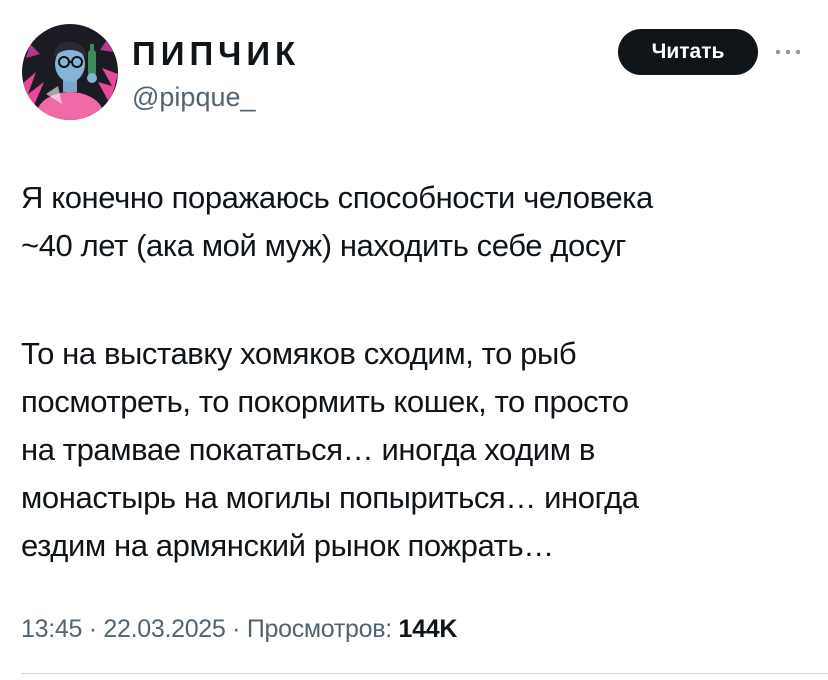  What do you see at coordinates (319, 629) in the screenshot?
I see `views-label: Просмотров:` at bounding box center [319, 629].